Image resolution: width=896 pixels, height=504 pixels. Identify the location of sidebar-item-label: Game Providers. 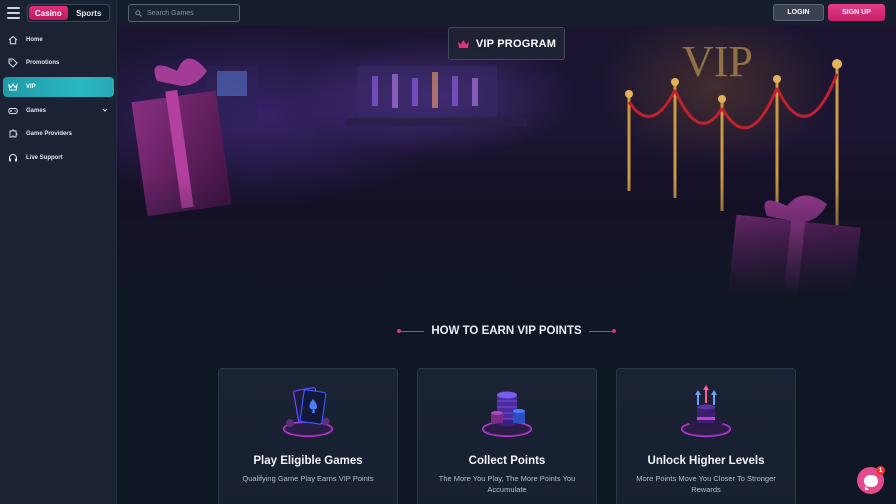
(49, 134).